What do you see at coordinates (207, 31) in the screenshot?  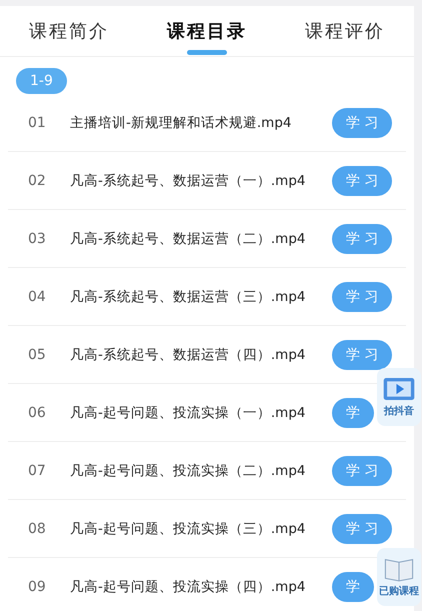 I see `tab: 课程目录` at bounding box center [207, 31].